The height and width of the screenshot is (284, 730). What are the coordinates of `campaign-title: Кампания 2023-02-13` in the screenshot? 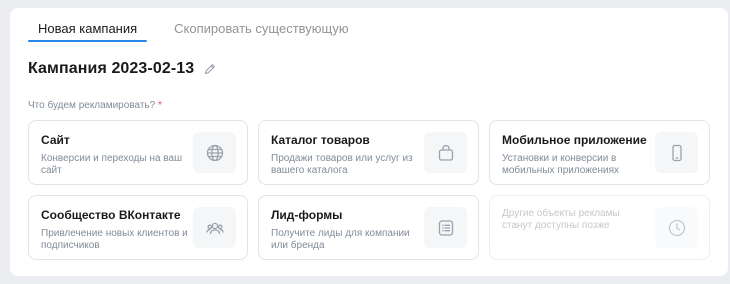 It's located at (111, 68).